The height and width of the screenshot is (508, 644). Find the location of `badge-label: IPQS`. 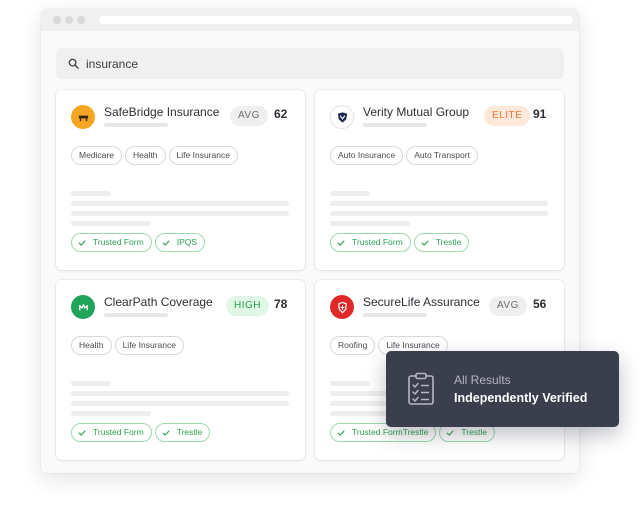

badge-label: IPQS is located at coordinates (187, 242).